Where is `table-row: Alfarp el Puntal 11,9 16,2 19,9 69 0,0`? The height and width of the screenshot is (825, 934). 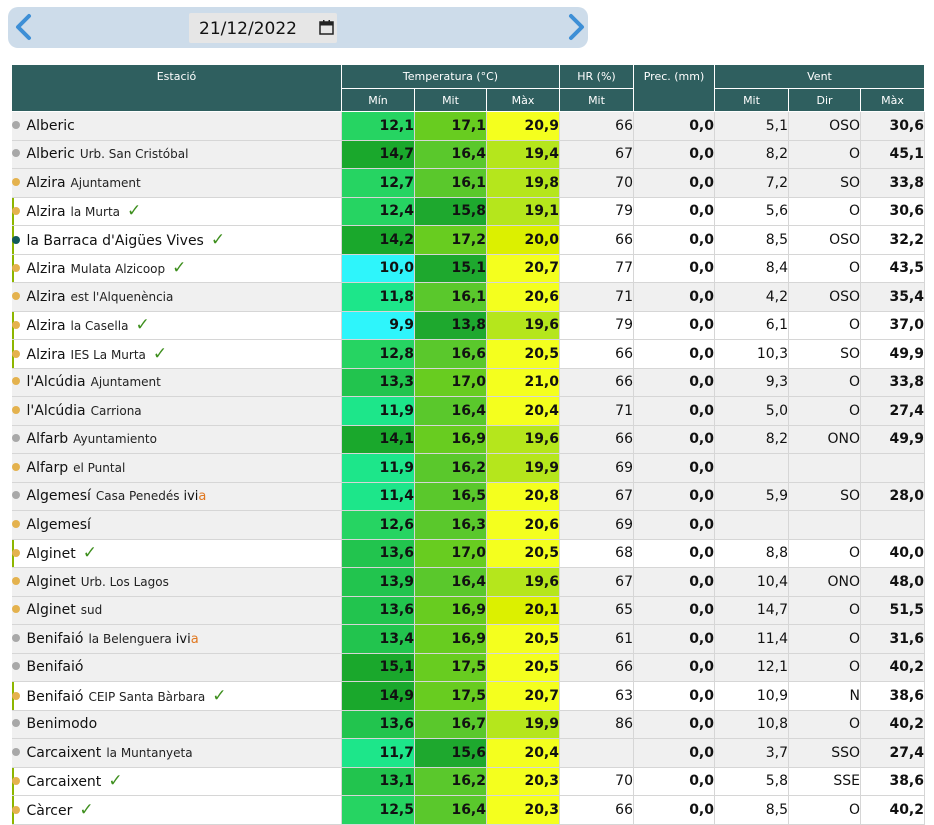 table-row: Alfarp el Puntal 11,9 16,2 19,9 69 0,0 is located at coordinates (468, 468).